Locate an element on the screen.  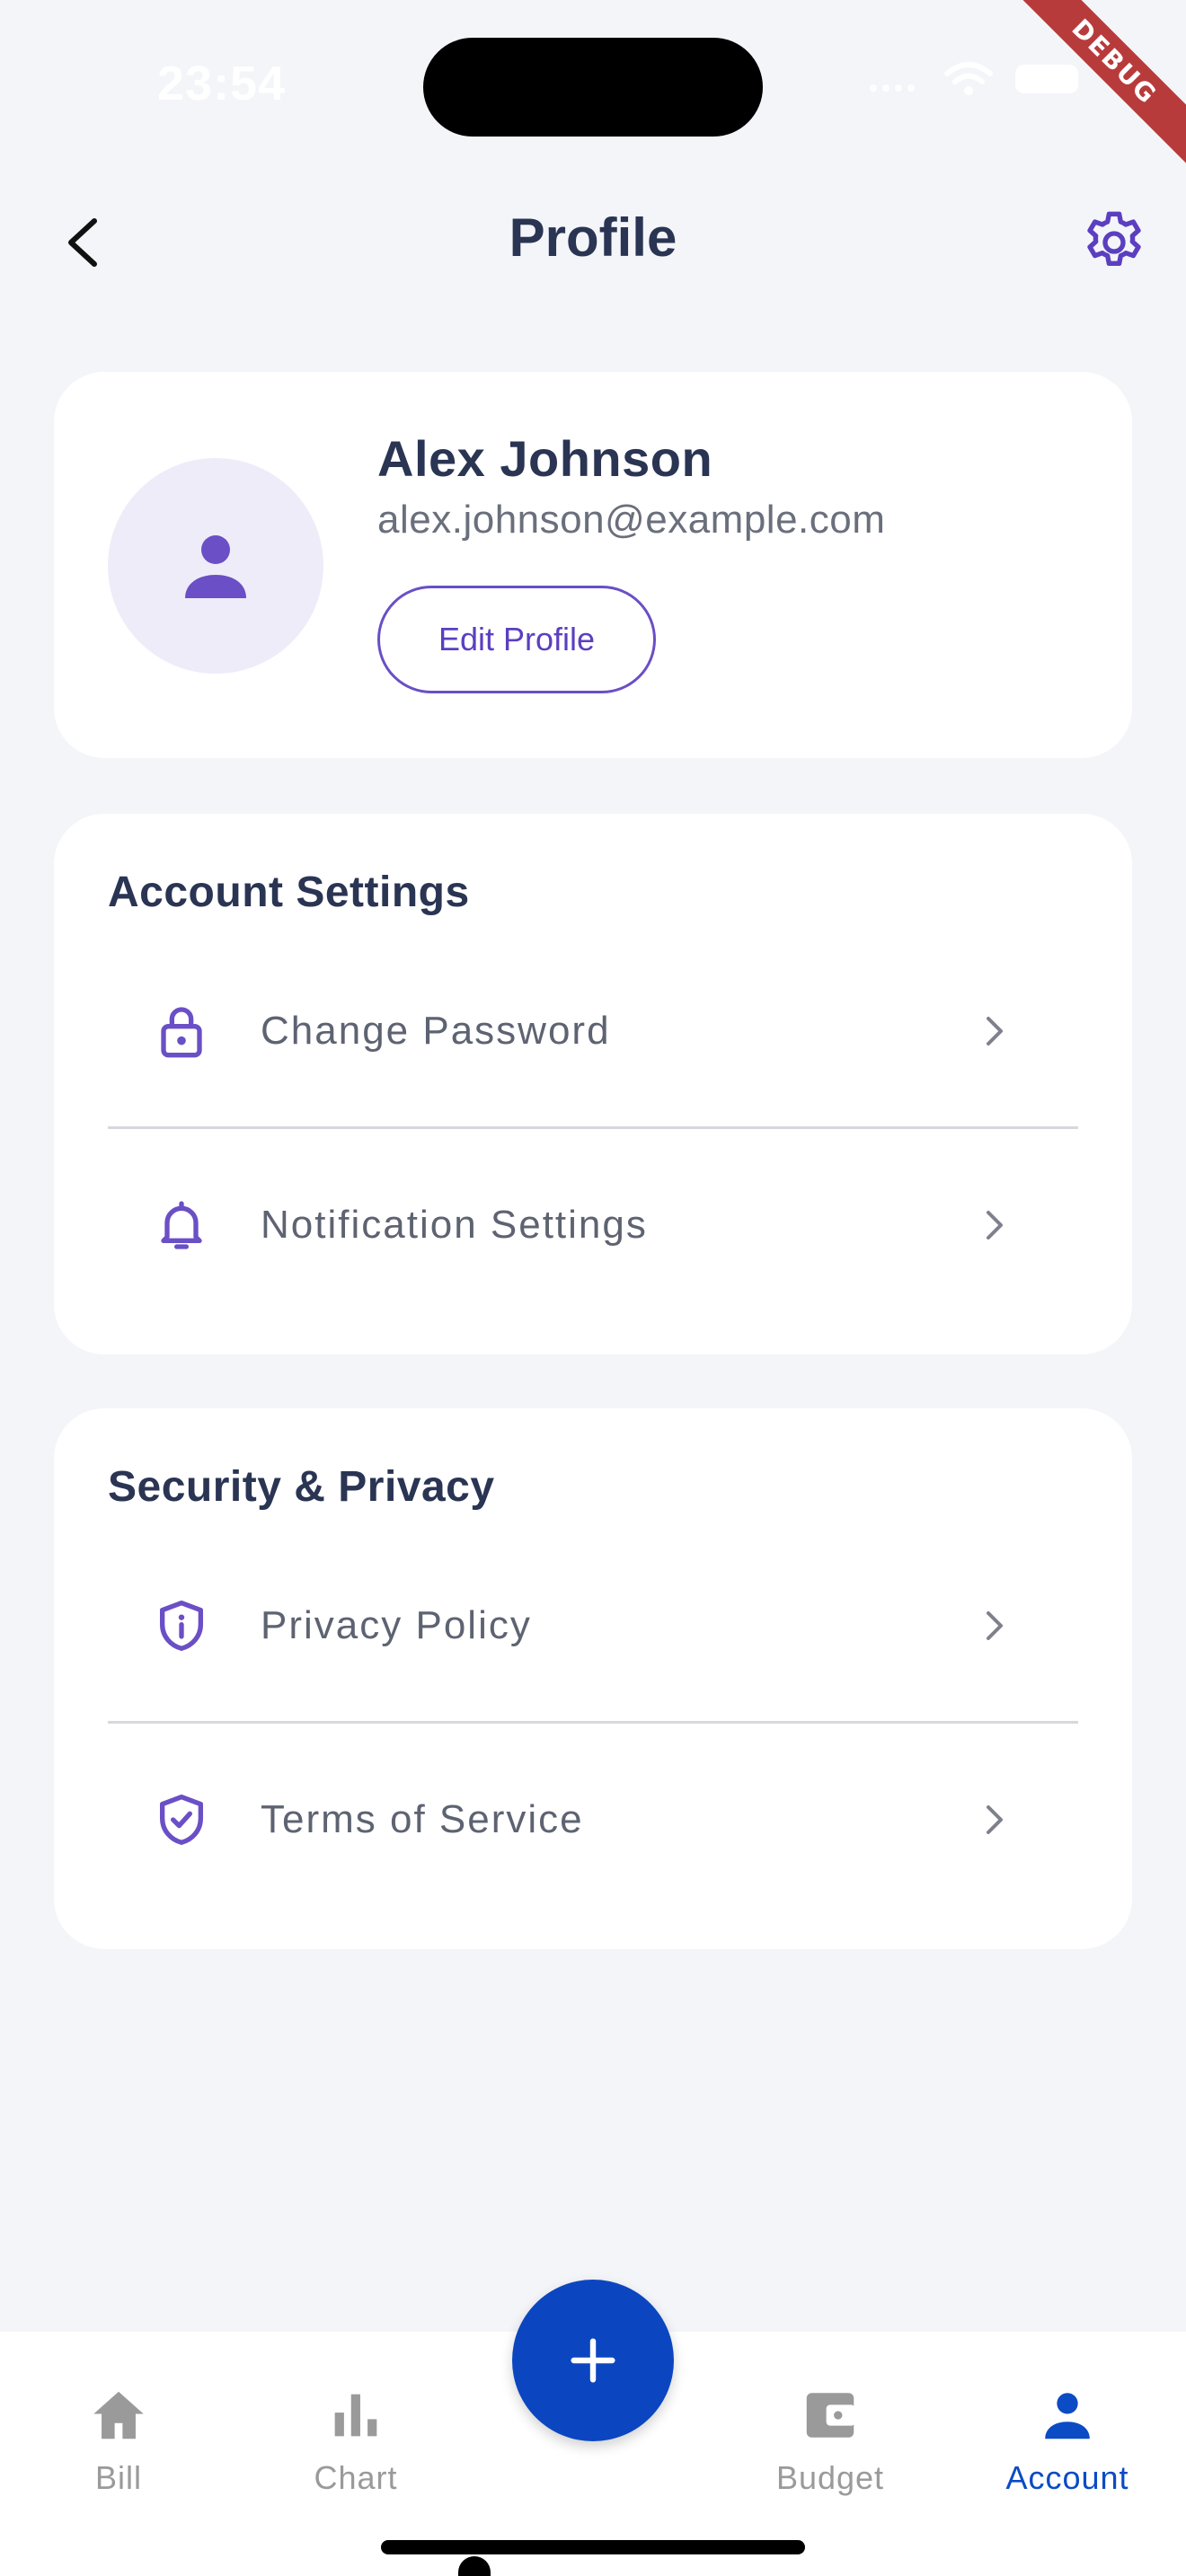
wallet-icon is located at coordinates (830, 2415).